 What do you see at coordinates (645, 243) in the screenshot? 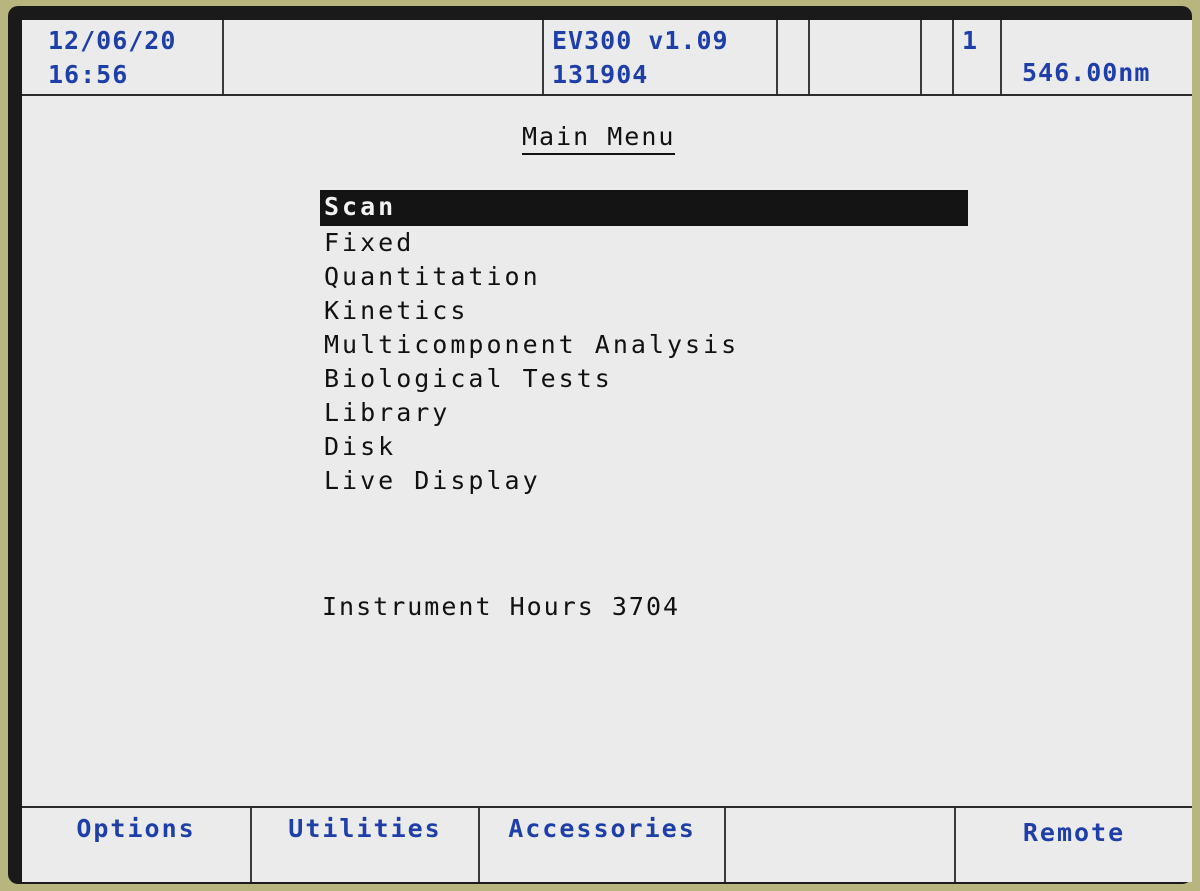
I see `menu-item-fixed: Fixed` at bounding box center [645, 243].